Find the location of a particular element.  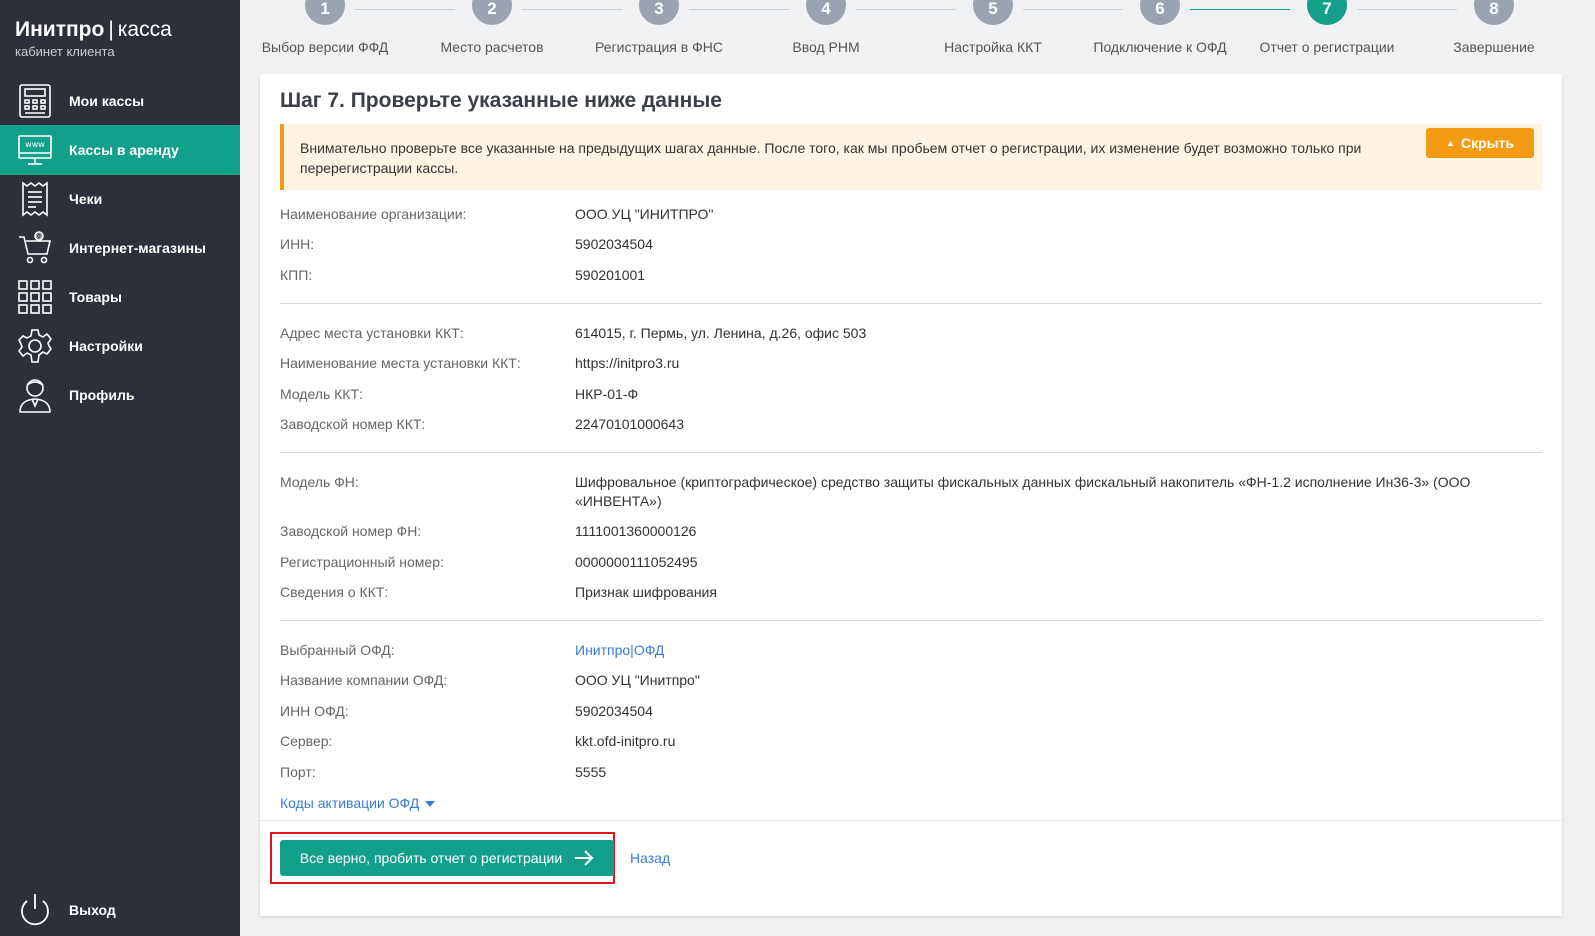

submit-label: Все верно, пробить отчет о регистрации is located at coordinates (431, 858).